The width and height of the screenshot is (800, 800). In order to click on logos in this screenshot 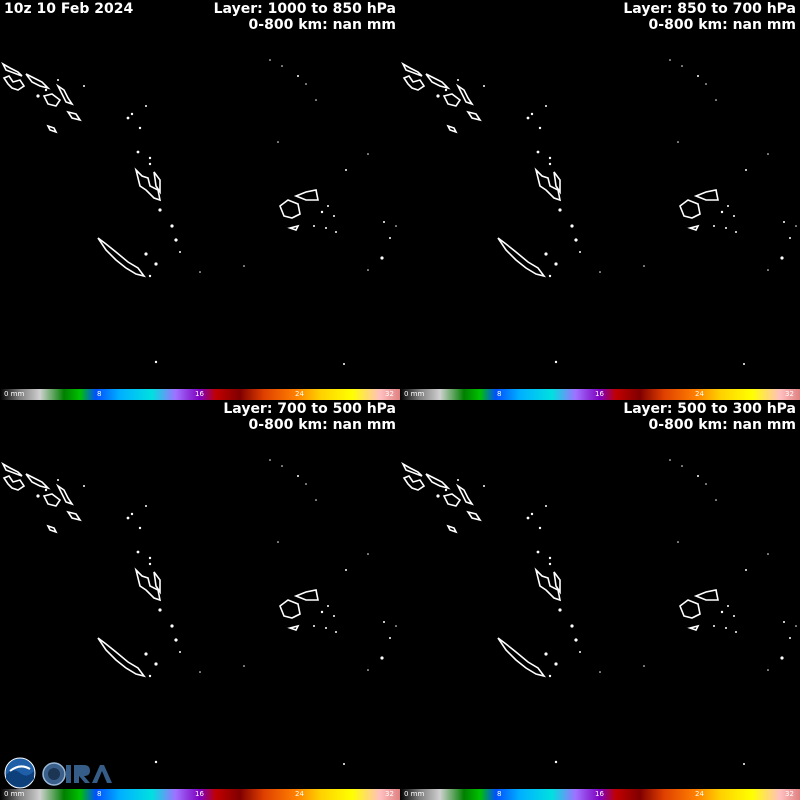, I will do `click(58, 773)`.